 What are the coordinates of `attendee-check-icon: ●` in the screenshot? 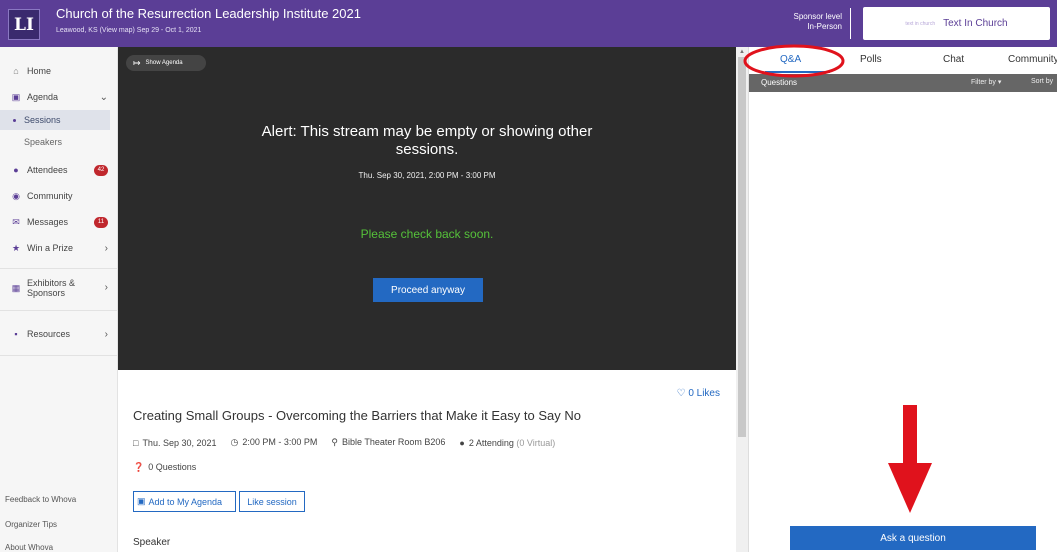 It's located at (462, 442).